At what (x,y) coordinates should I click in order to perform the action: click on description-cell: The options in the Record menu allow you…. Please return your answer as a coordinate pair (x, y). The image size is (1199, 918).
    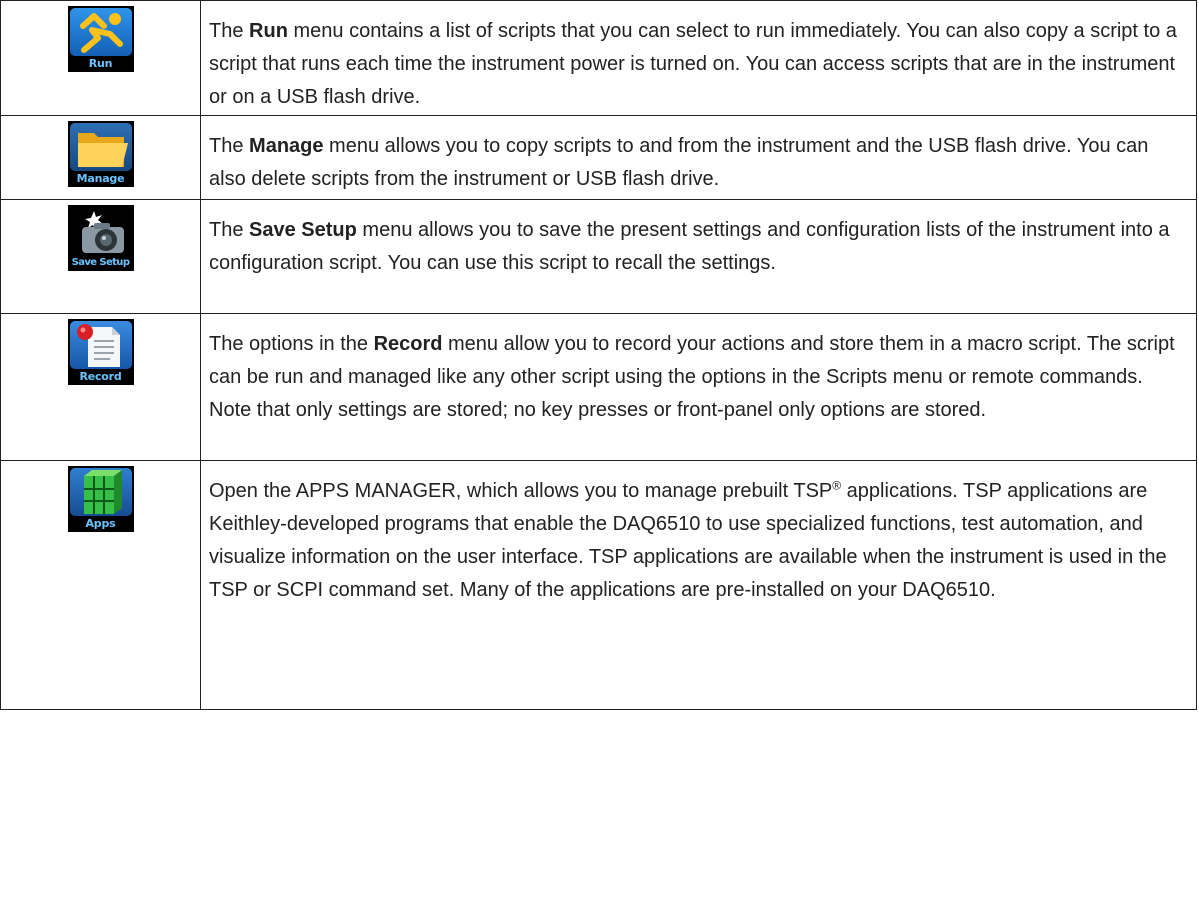
    Looking at the image, I should click on (698, 387).